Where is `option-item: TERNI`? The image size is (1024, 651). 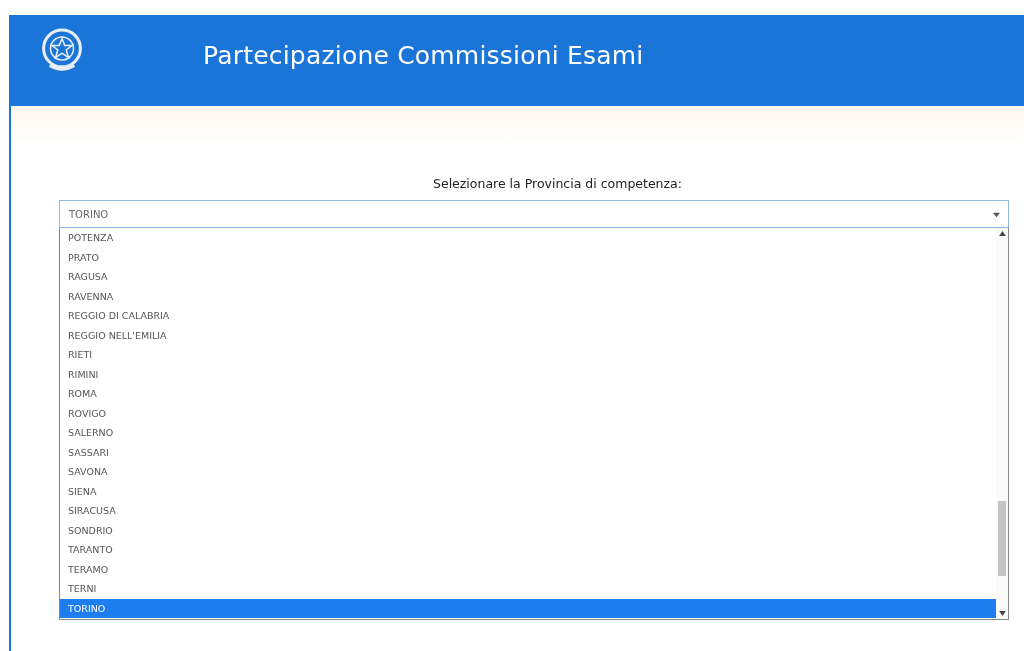
option-item: TERNI is located at coordinates (528, 589).